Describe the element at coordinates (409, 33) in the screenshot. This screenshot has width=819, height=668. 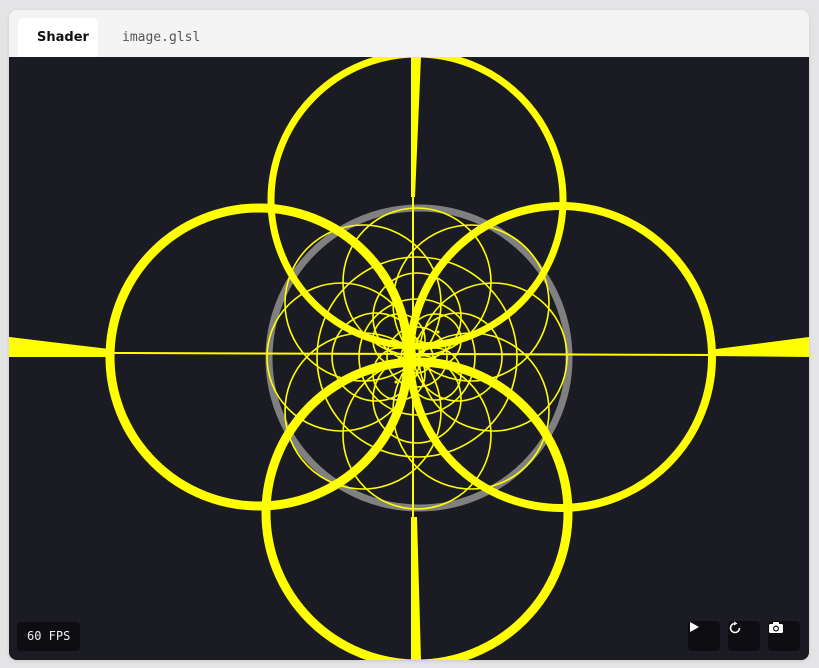
I see `tab-bar: Shader image.glsl` at that location.